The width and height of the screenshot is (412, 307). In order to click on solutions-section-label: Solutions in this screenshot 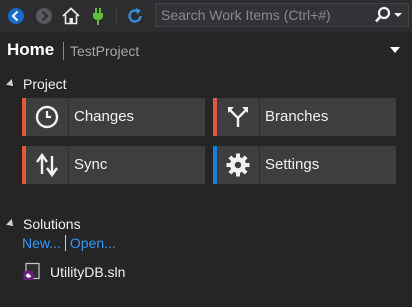, I will do `click(52, 224)`.